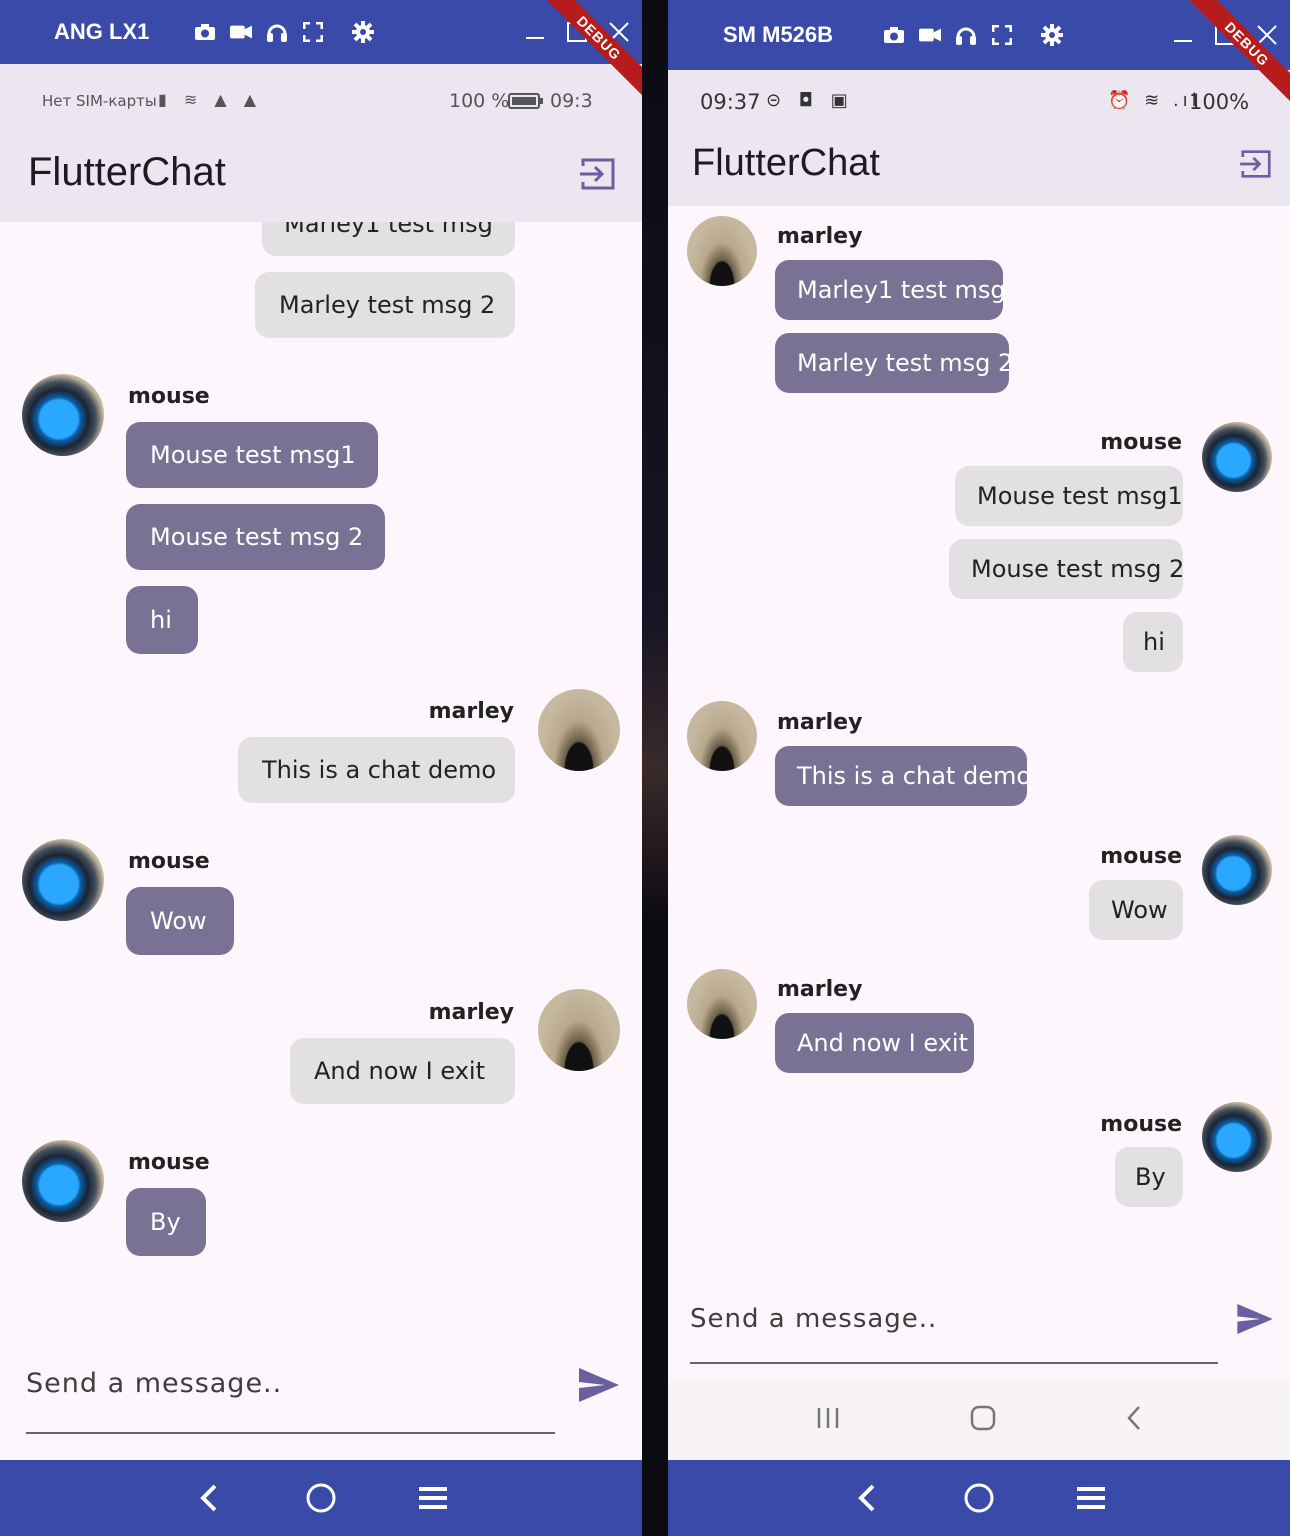 Image resolution: width=1290 pixels, height=1536 pixels. Describe the element at coordinates (99, 101) in the screenshot. I see `sim-status: Нет SIM-карты` at that location.